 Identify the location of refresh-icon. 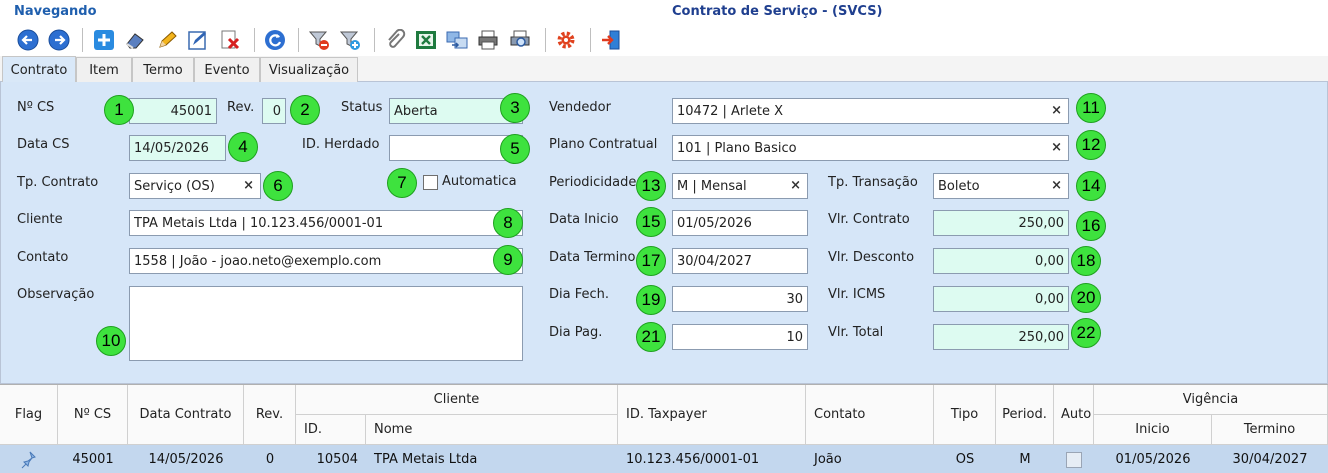
(275, 40).